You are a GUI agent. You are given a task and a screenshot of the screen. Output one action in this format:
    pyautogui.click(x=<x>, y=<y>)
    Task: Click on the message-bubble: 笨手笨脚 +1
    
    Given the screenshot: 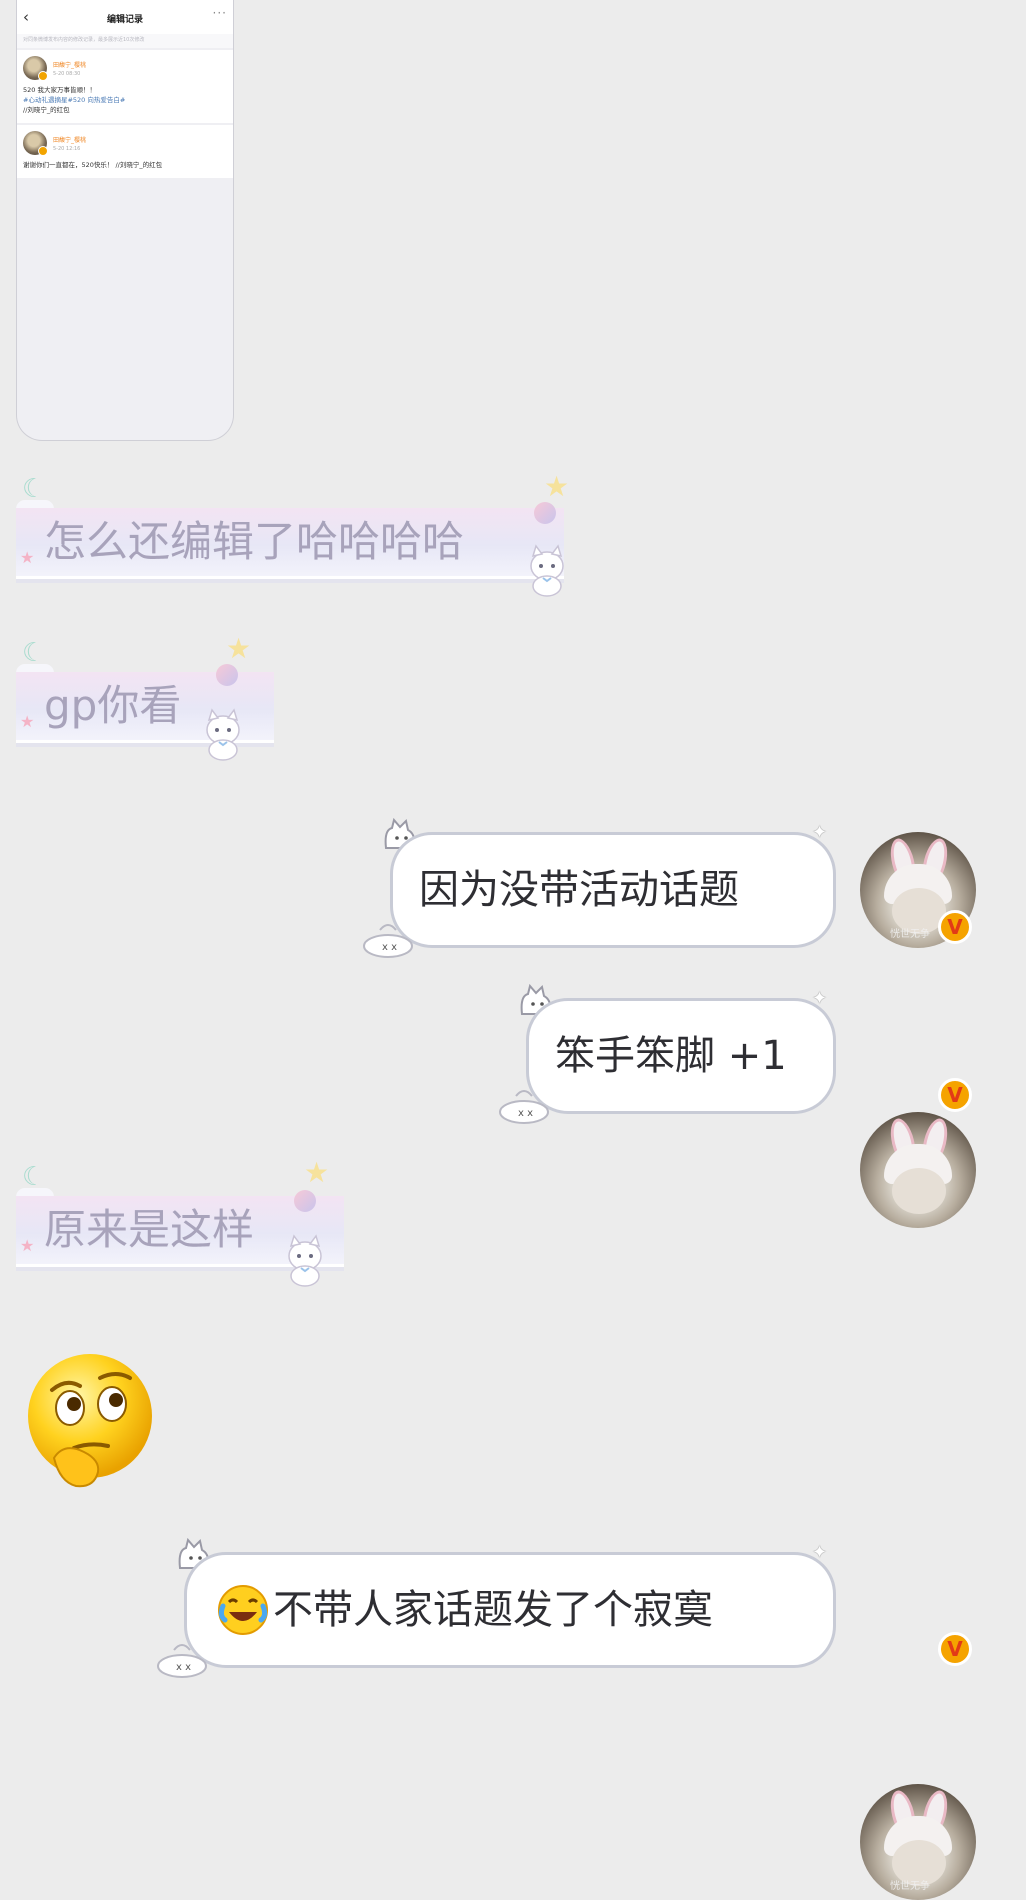 What is the action you would take?
    pyautogui.click(x=681, y=1056)
    